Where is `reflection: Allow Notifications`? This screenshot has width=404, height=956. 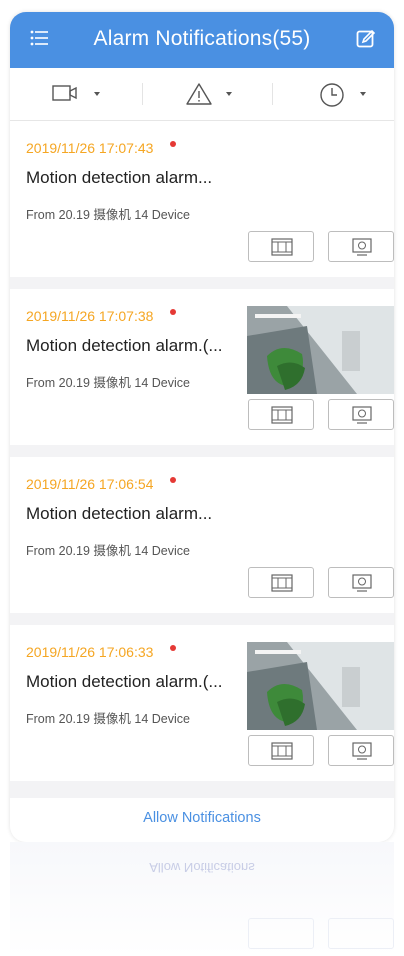 reflection: Allow Notifications is located at coordinates (202, 899).